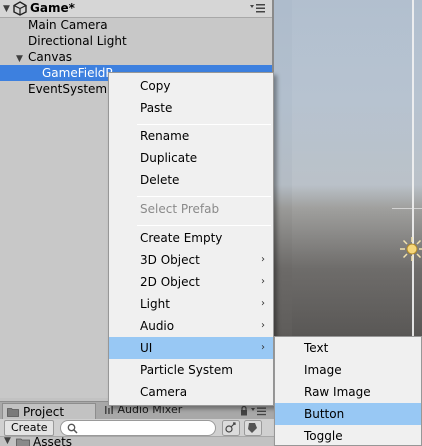  What do you see at coordinates (324, 414) in the screenshot?
I see `submenu-item-label: Button` at bounding box center [324, 414].